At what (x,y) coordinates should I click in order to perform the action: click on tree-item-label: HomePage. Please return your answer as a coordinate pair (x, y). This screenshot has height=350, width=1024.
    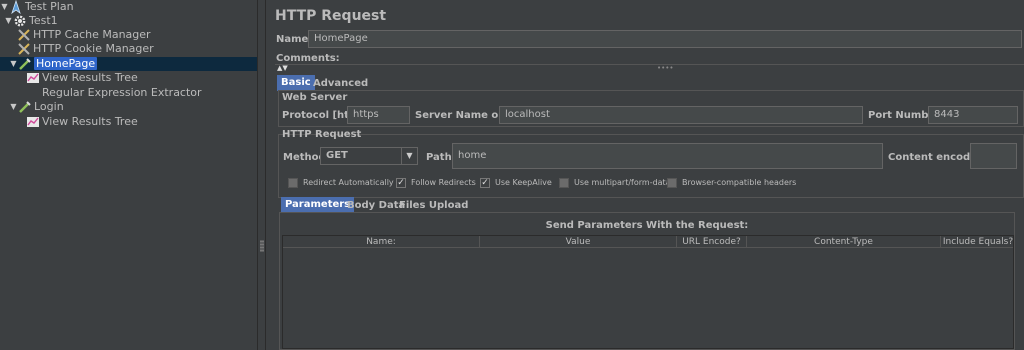
    Looking at the image, I should click on (66, 63).